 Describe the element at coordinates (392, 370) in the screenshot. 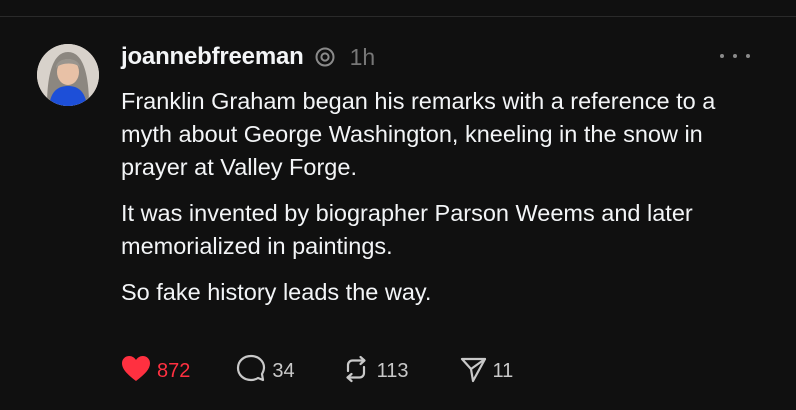

I see `repost-count: 113` at that location.